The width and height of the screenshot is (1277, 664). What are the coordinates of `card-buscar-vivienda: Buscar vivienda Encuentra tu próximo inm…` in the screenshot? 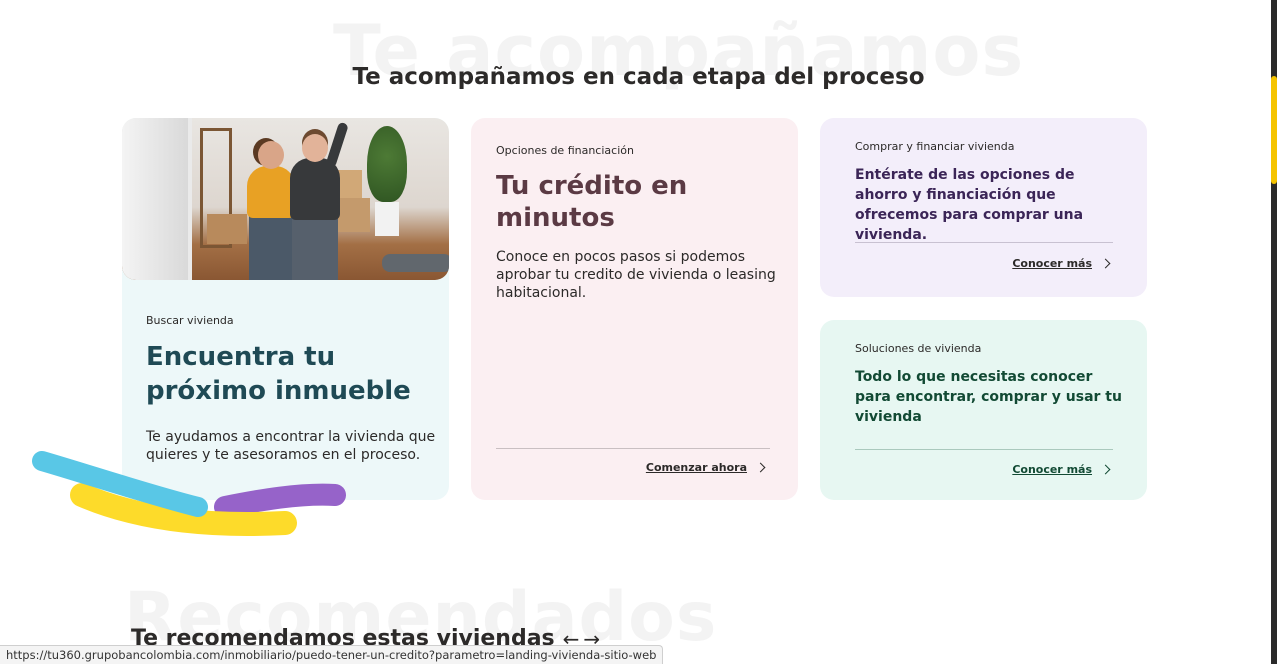 It's located at (285, 309).